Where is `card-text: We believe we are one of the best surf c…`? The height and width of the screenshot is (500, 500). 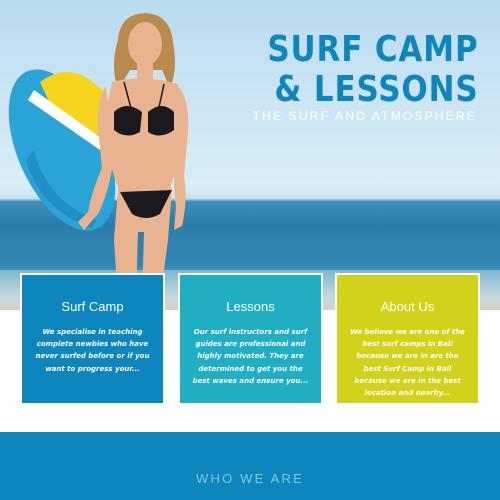 card-text: We believe we are one of the best surf c… is located at coordinates (407, 363).